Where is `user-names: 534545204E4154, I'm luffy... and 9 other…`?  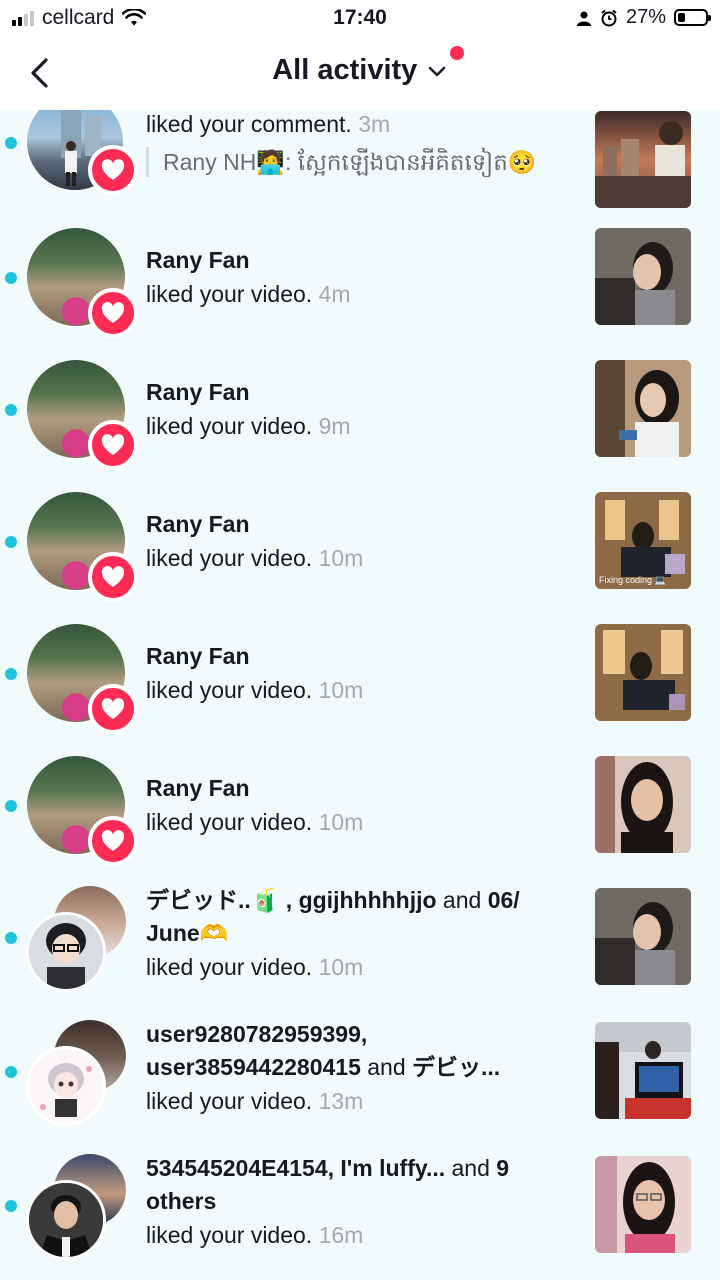
user-names: 534545204E4154, I'm luffy... and 9 other… is located at coordinates (356, 1185).